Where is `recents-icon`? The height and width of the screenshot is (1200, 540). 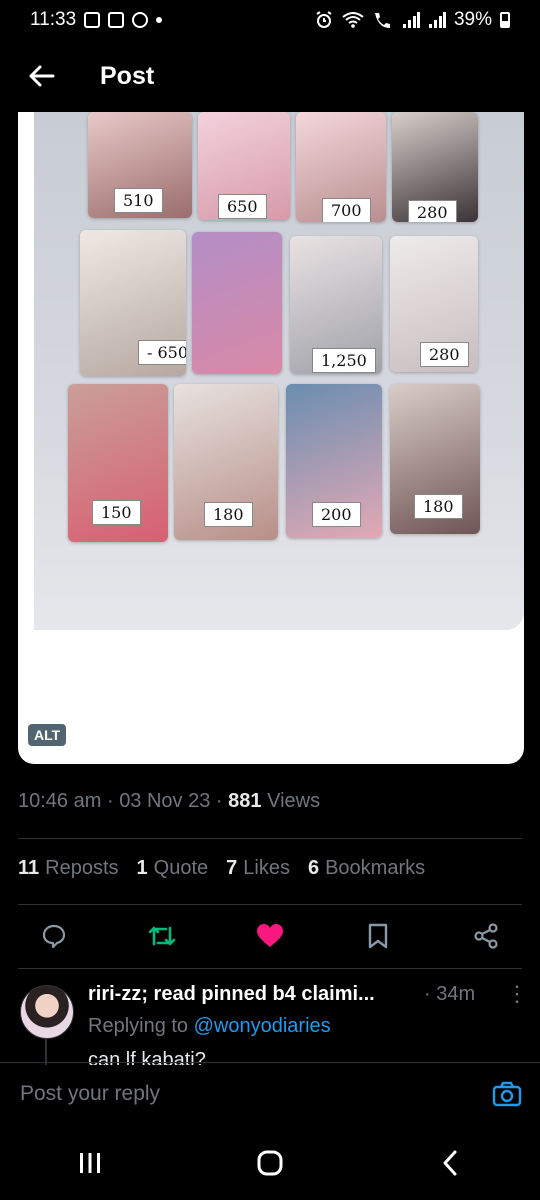 recents-icon is located at coordinates (90, 1163).